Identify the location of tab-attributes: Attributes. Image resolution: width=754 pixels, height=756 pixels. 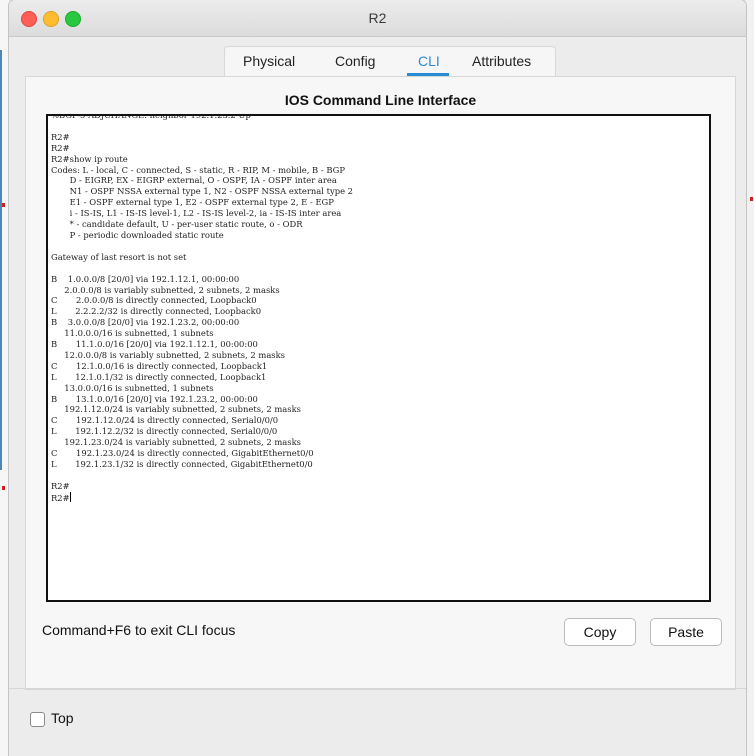
(501, 61).